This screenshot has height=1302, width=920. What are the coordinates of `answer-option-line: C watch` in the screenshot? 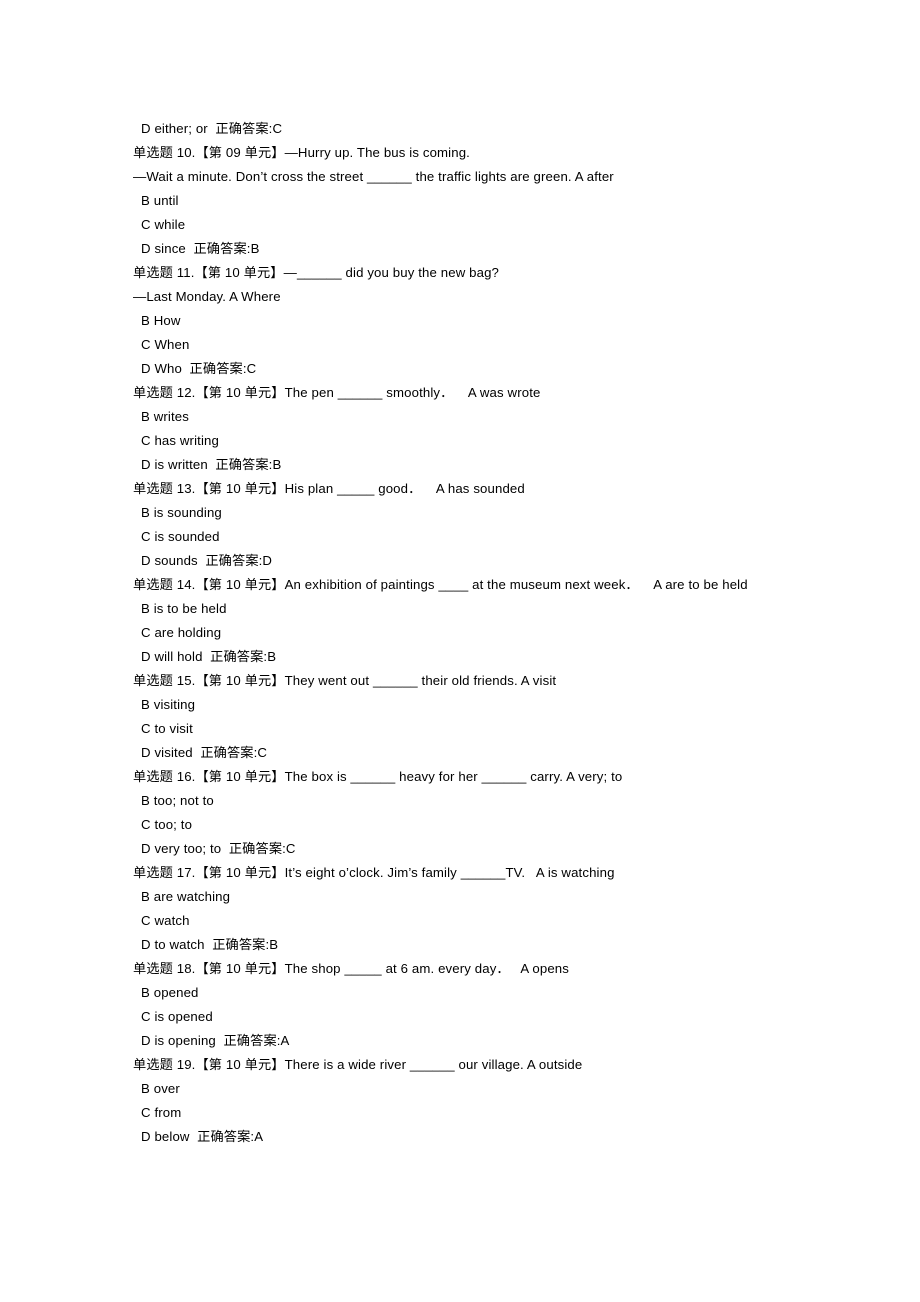 It's located at (165, 920).